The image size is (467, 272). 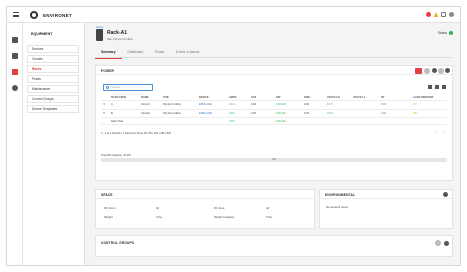 What do you see at coordinates (145, 113) in the screenshot?
I see `cell-name: Circuit2` at bounding box center [145, 113].